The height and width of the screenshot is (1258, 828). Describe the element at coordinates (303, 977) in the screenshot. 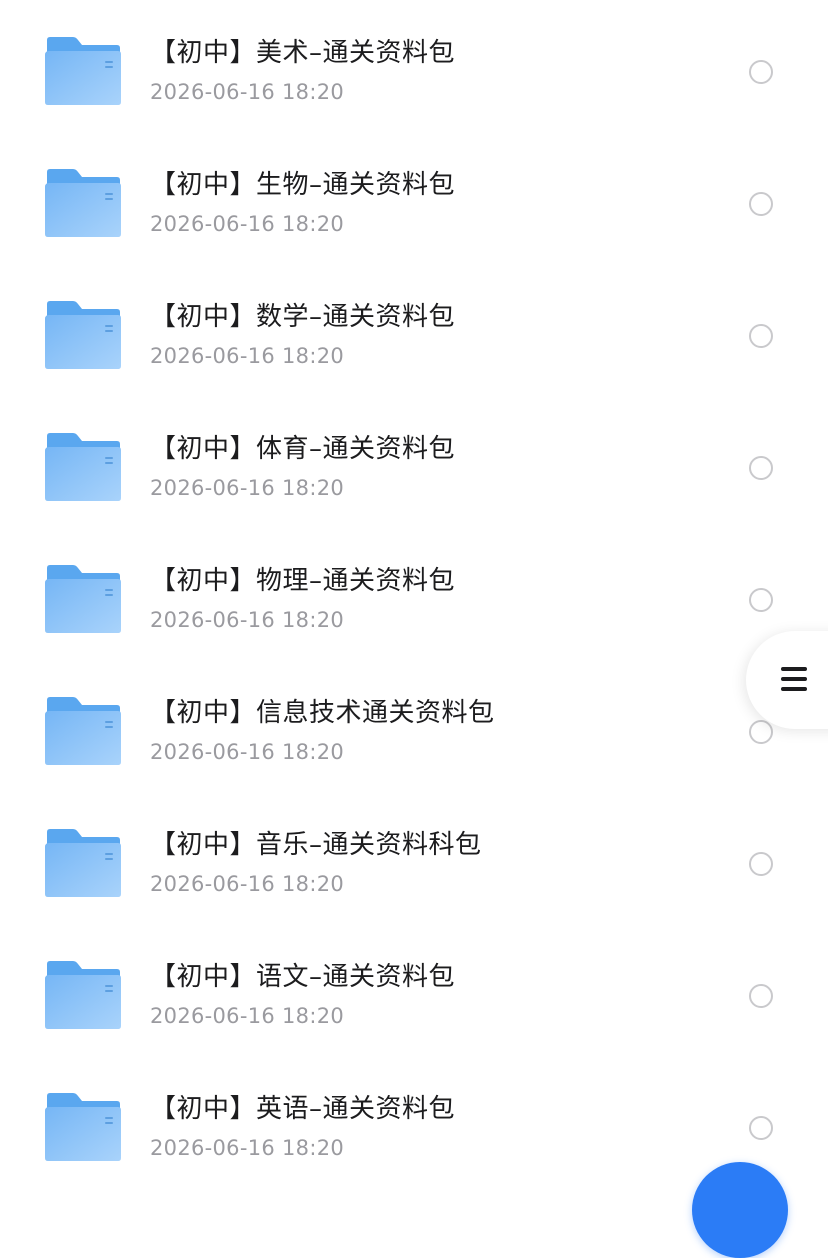

I see `file-name: 【初中】语文–通关资料包` at that location.